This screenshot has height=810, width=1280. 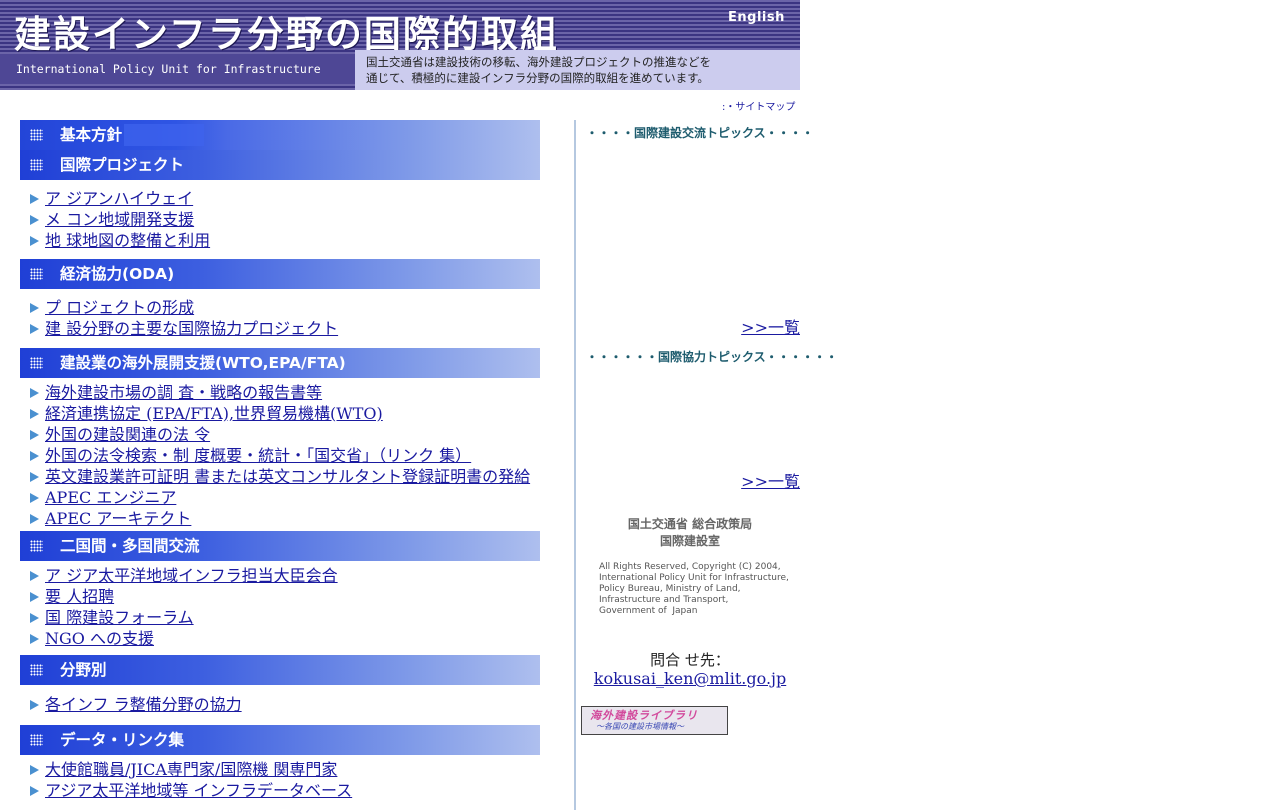 What do you see at coordinates (130, 546) in the screenshot?
I see `category-label: 二国間・多国間交流` at bounding box center [130, 546].